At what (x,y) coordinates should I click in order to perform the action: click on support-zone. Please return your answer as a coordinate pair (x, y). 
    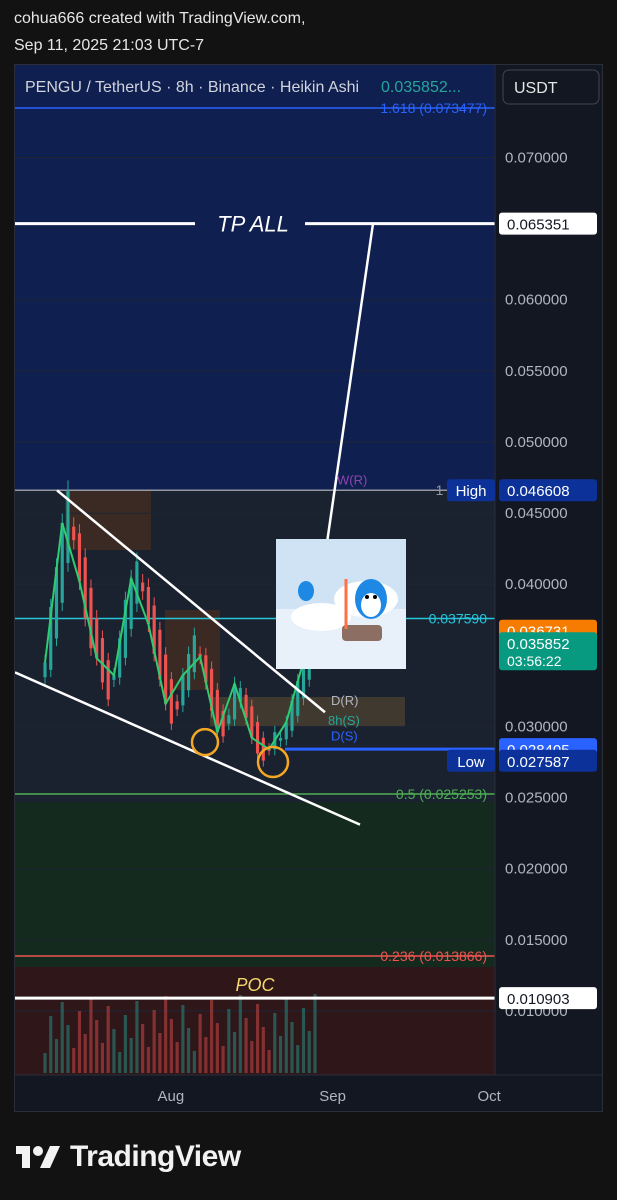
    Looking at the image, I should click on (255, 884).